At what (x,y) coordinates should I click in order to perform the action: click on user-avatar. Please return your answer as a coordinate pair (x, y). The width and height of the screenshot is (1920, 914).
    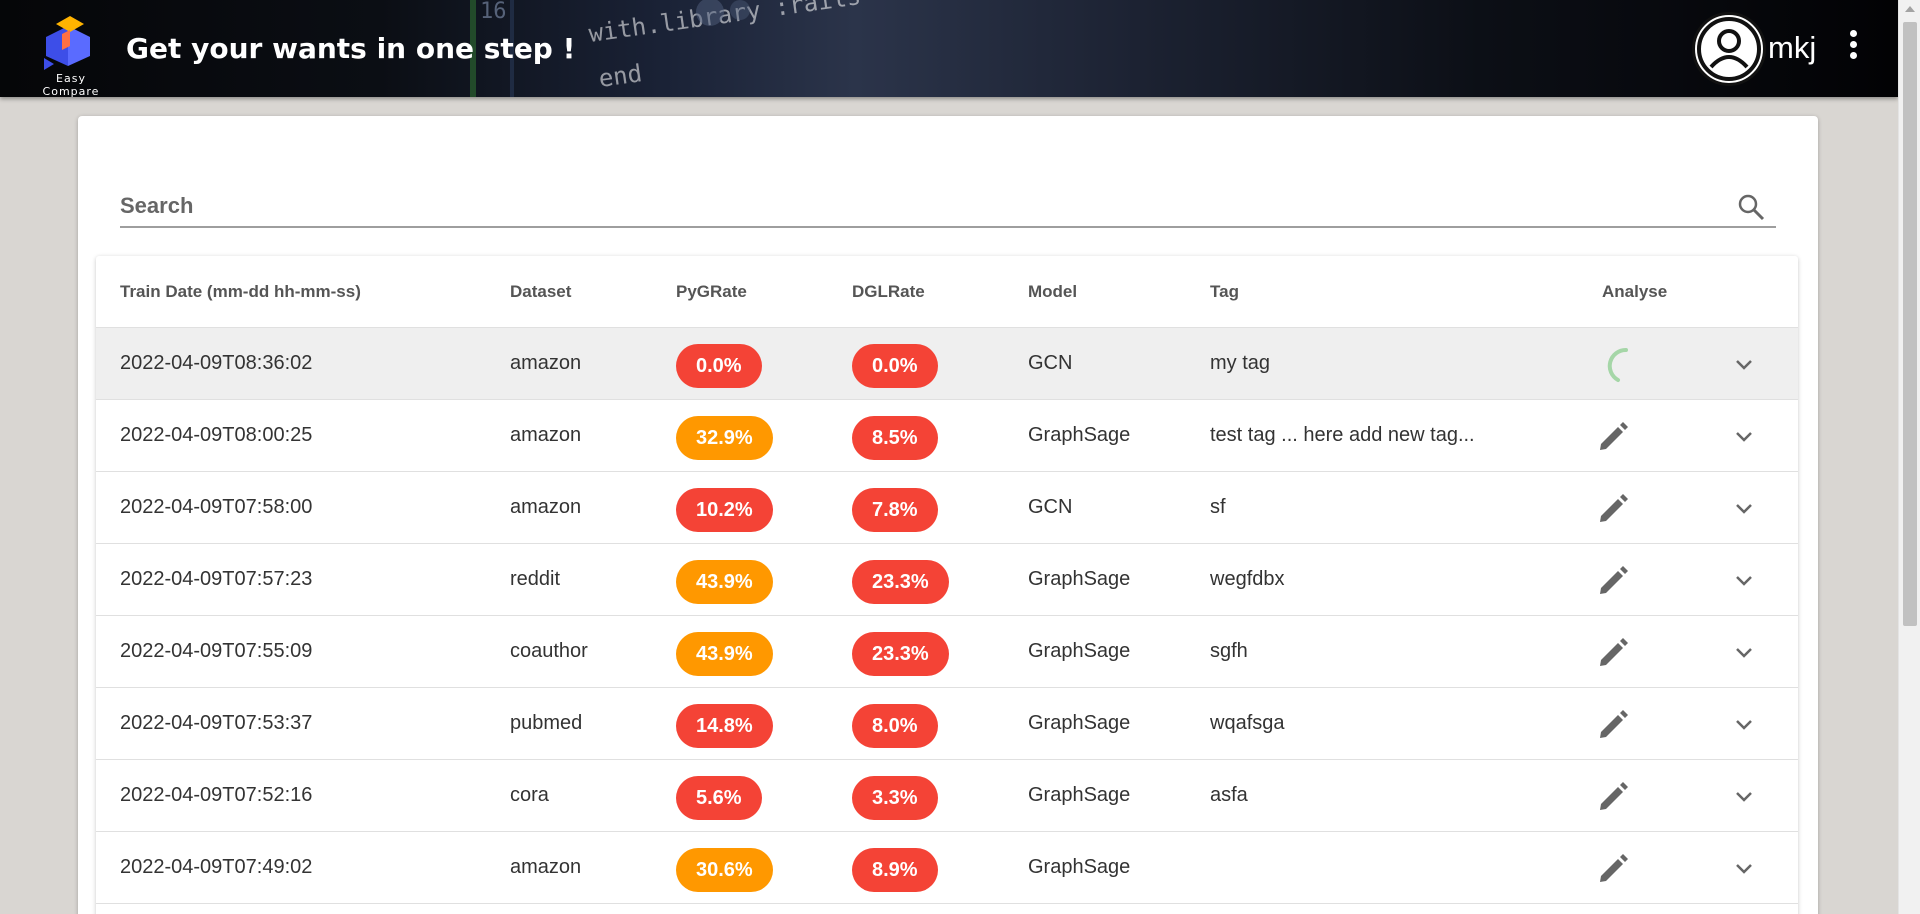
    Looking at the image, I should click on (1729, 49).